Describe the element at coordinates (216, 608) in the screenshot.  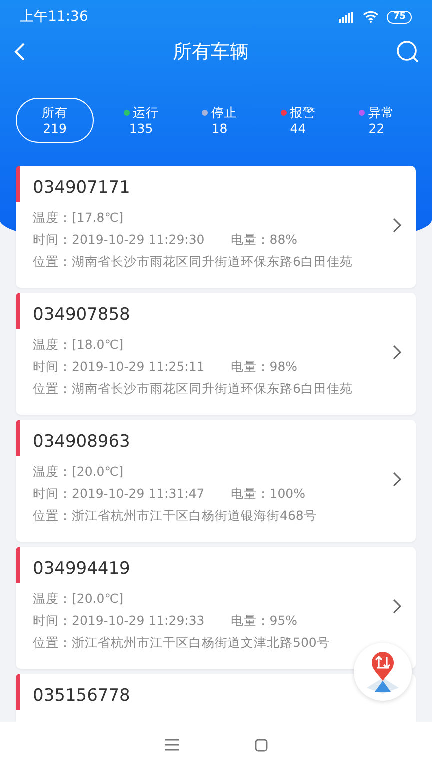
I see `vehicle-card: 034994419 温度：[20.0℃] 时间：2019-10-29 11:29:33 电量：95% 位置：浙江省杭州市江干区白杨街道文津北路500号` at that location.